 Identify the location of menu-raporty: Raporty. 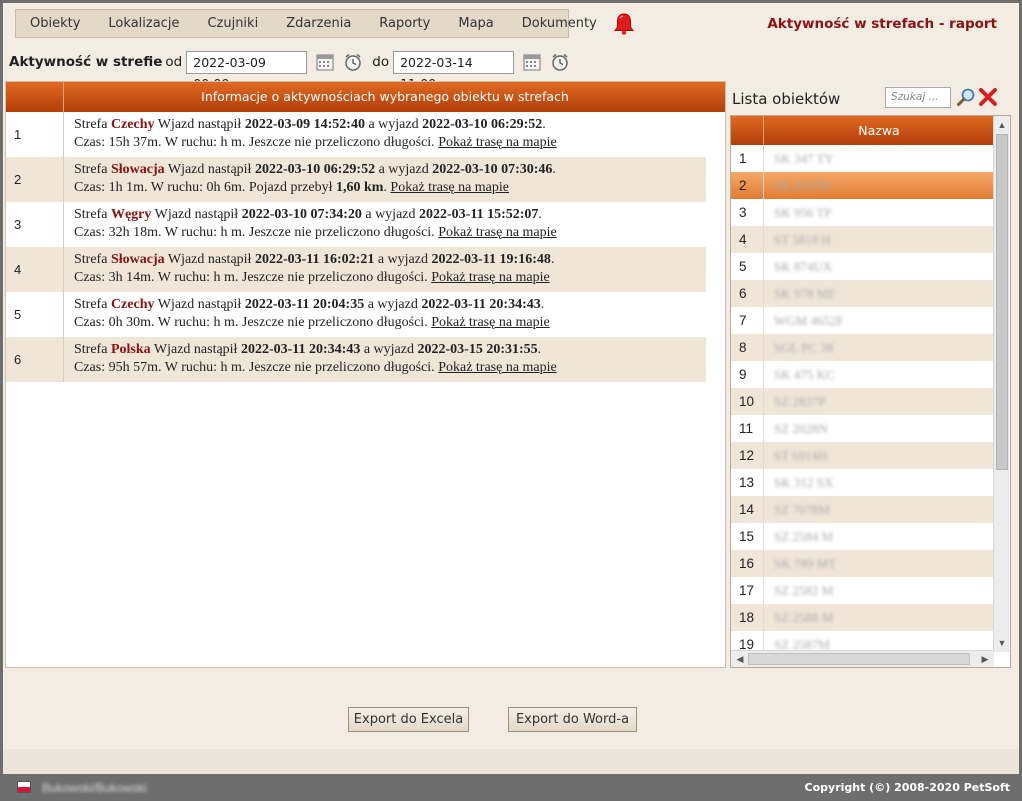
(404, 23).